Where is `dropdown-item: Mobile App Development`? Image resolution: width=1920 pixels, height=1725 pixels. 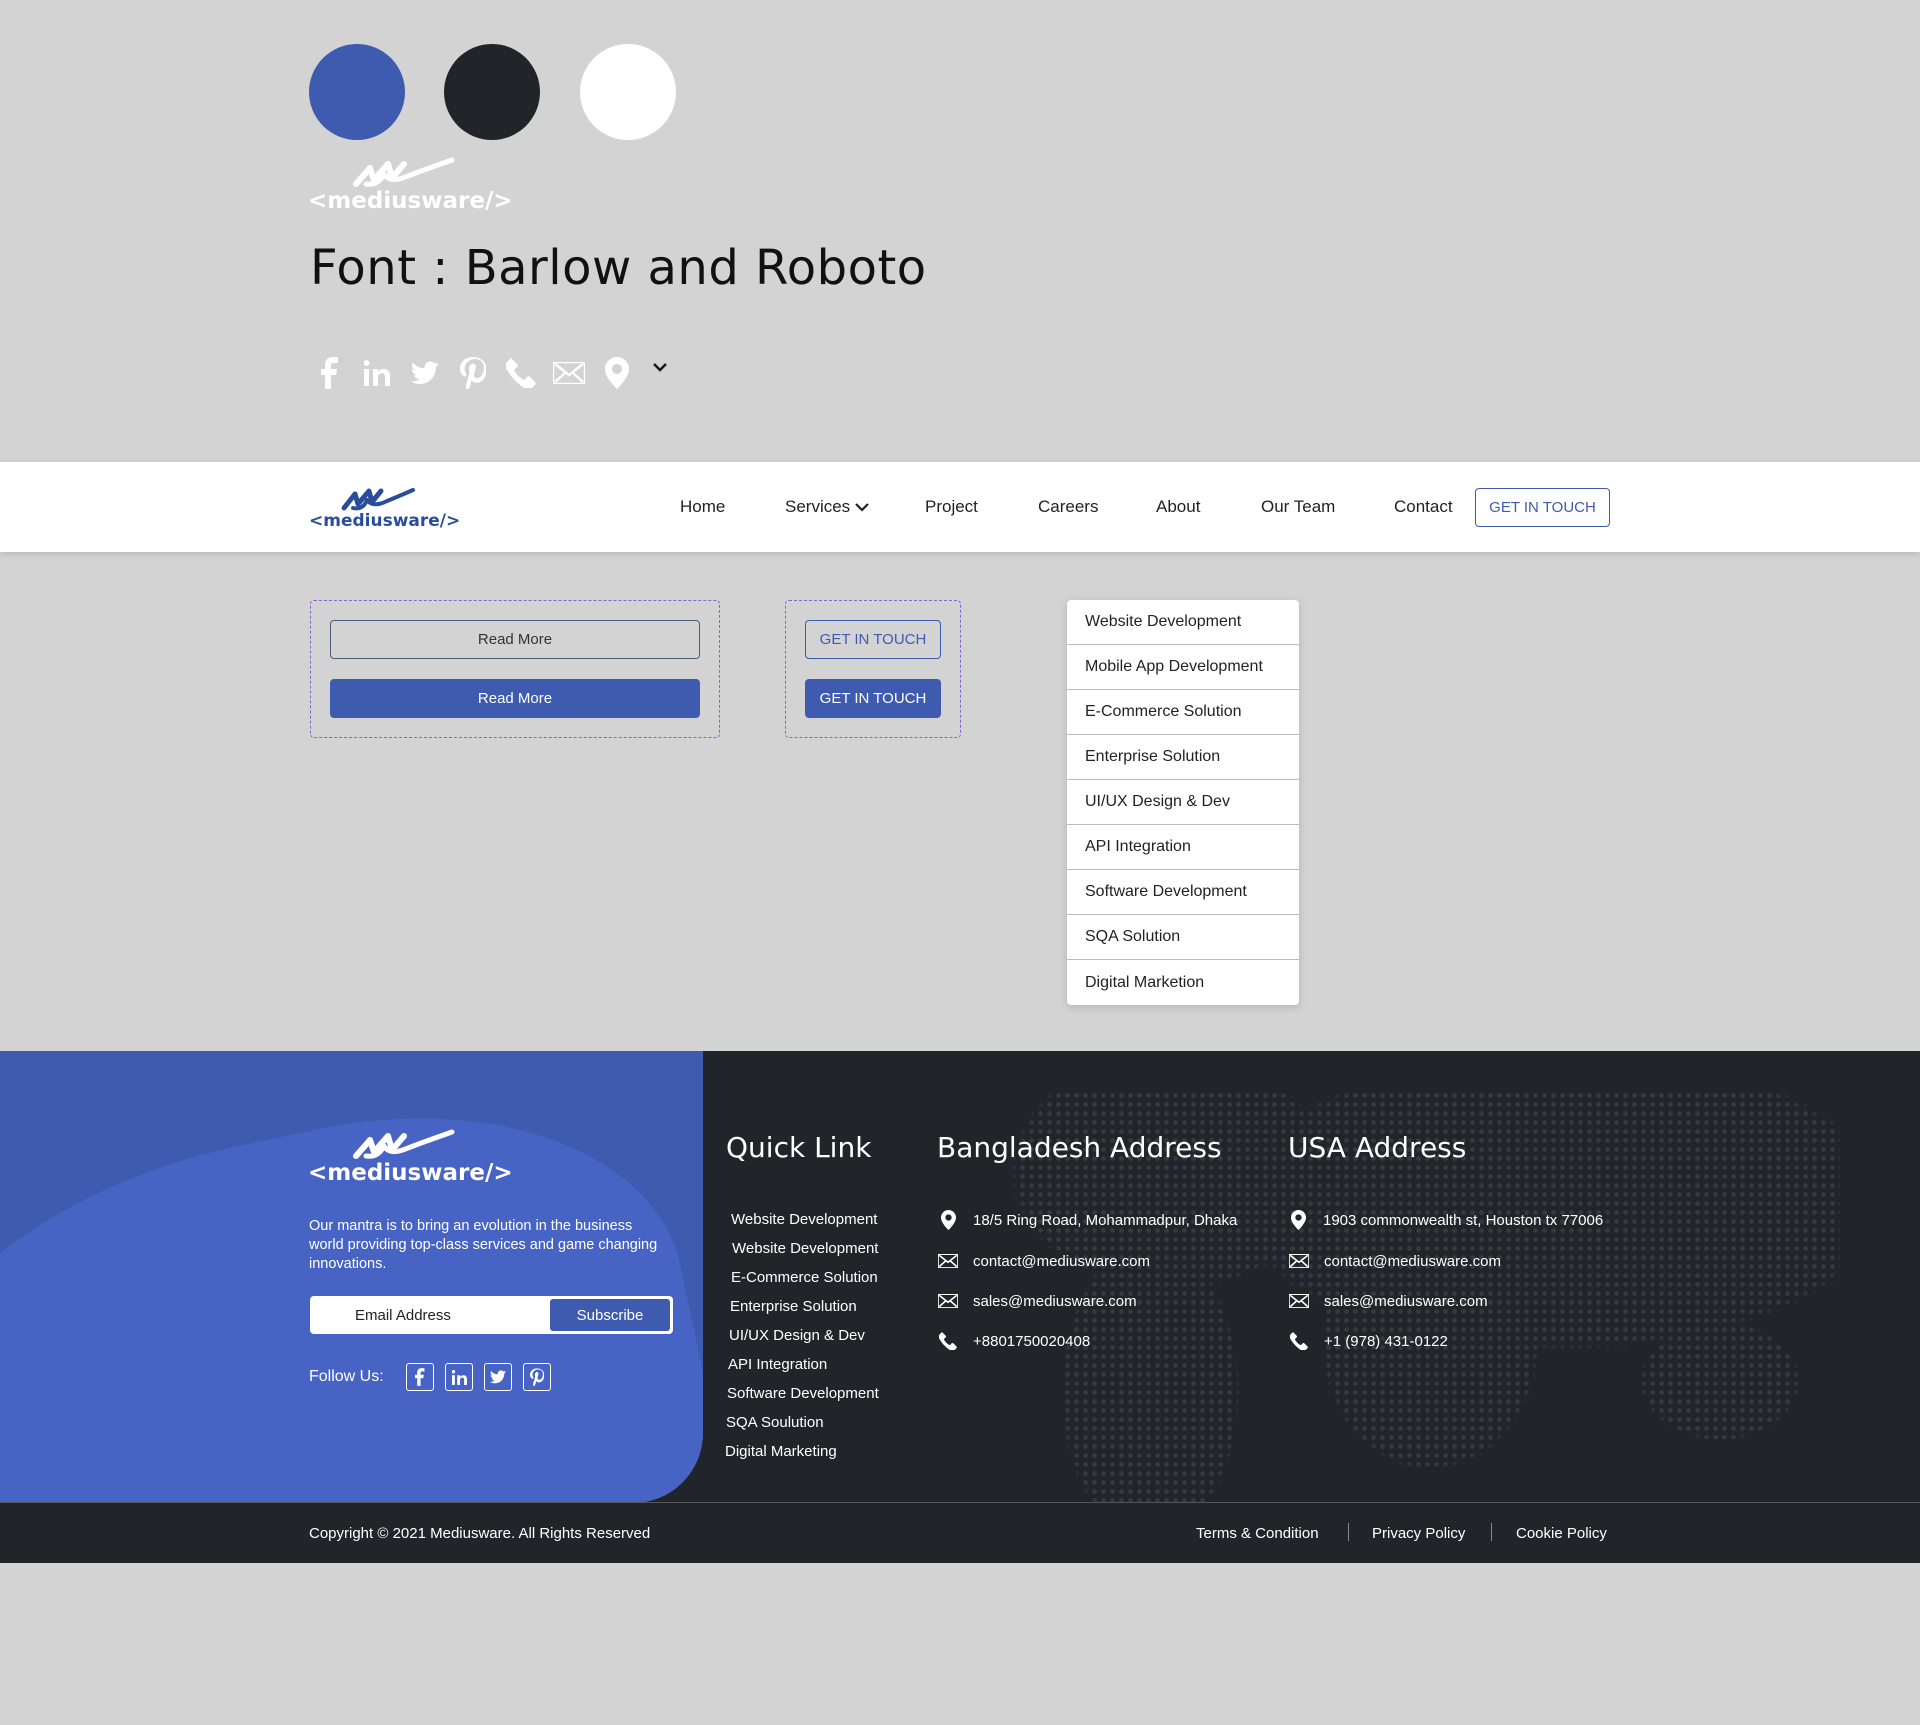 dropdown-item: Mobile App Development is located at coordinates (1183, 667).